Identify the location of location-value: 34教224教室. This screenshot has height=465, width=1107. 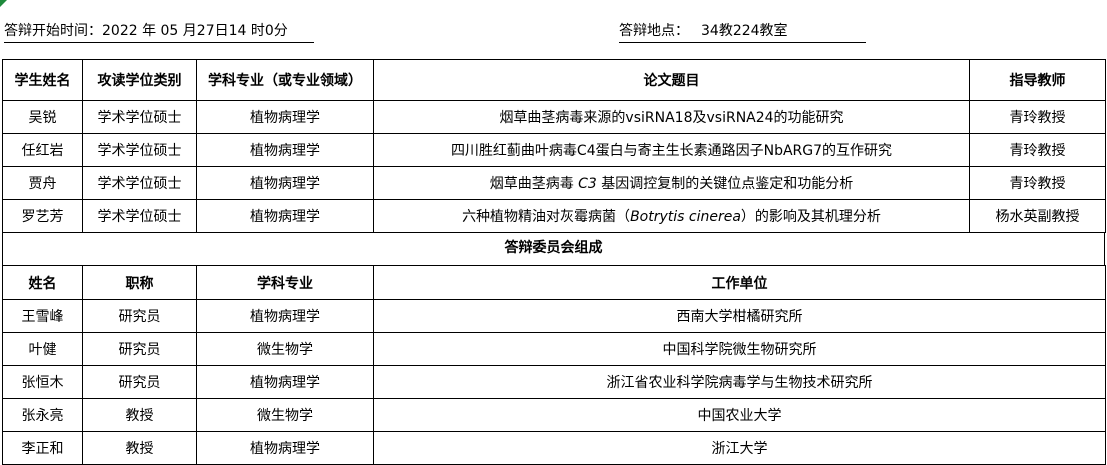
(744, 31).